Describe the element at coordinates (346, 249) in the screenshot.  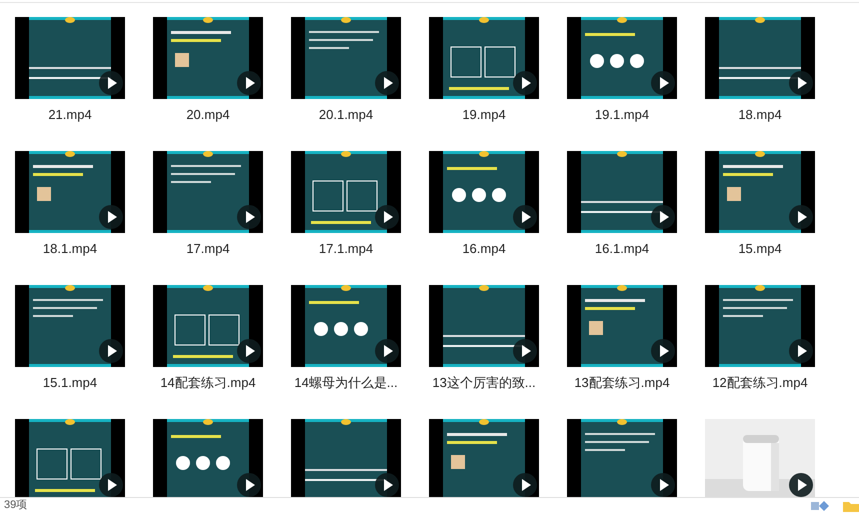
I see `file-name: 17.1.mp4` at that location.